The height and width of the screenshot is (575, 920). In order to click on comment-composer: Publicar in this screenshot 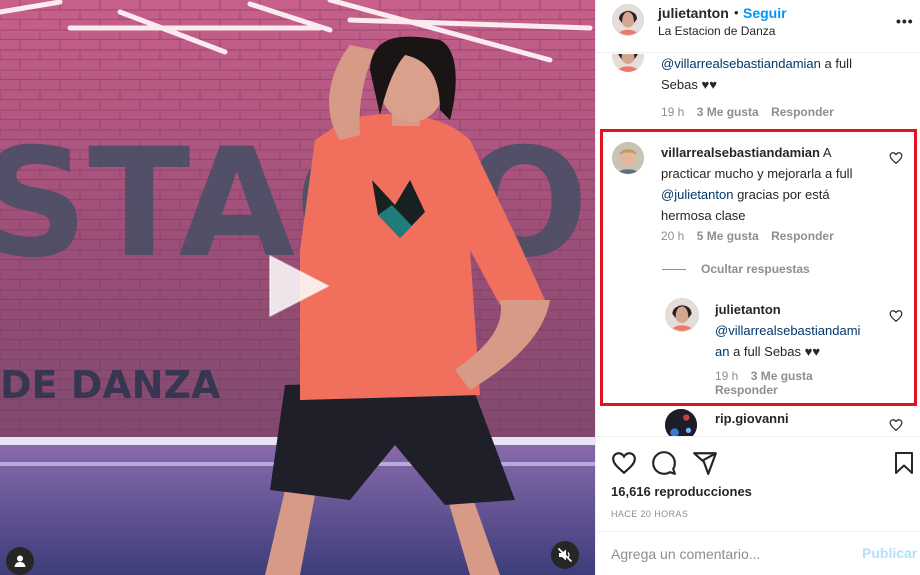, I will do `click(758, 553)`.